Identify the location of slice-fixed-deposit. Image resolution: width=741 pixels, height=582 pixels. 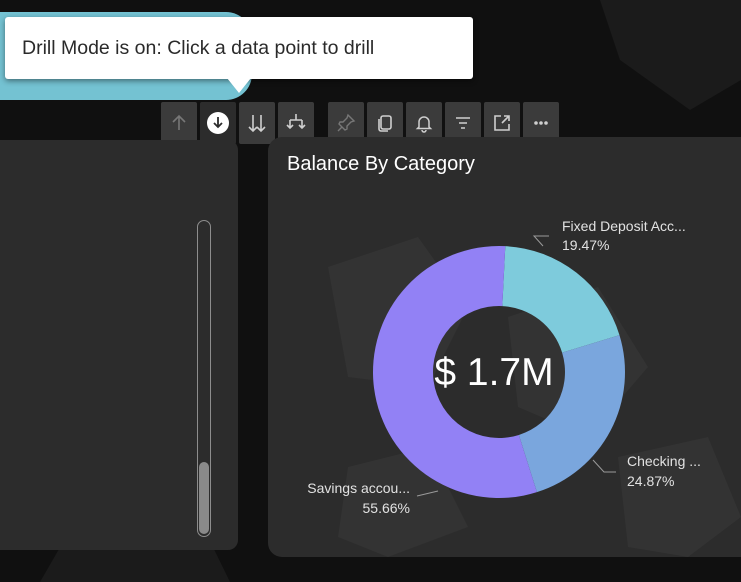
(561, 299).